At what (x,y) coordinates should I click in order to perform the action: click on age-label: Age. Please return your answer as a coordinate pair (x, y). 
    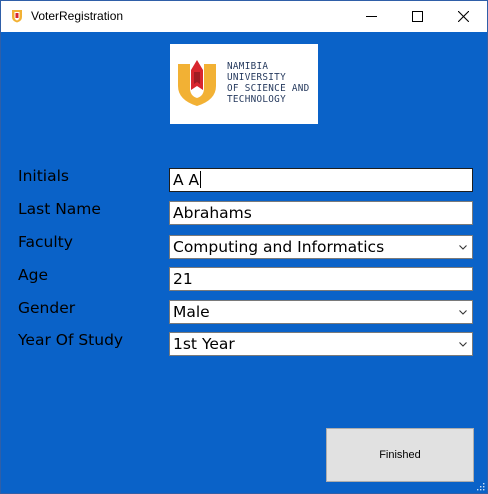
    Looking at the image, I should click on (33, 275).